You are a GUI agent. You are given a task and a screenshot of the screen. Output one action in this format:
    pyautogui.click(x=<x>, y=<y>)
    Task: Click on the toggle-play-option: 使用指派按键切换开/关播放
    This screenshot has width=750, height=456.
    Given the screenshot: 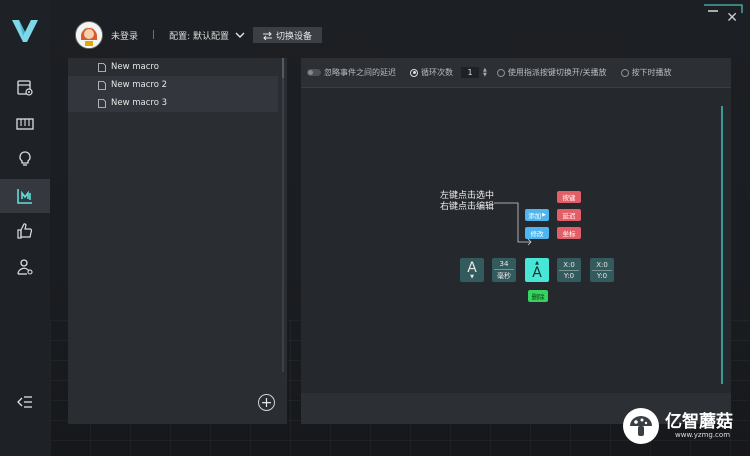 What is the action you would take?
    pyautogui.click(x=551, y=72)
    